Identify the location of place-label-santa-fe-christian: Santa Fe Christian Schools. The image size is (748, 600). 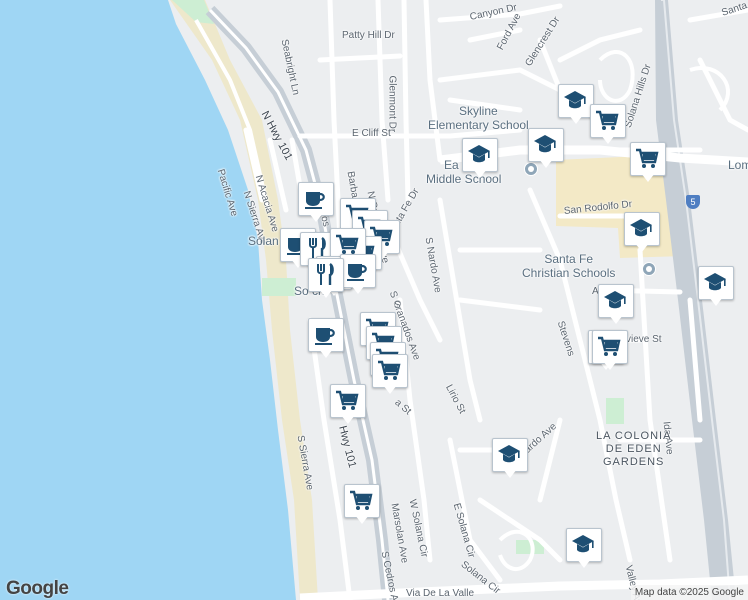
(568, 266).